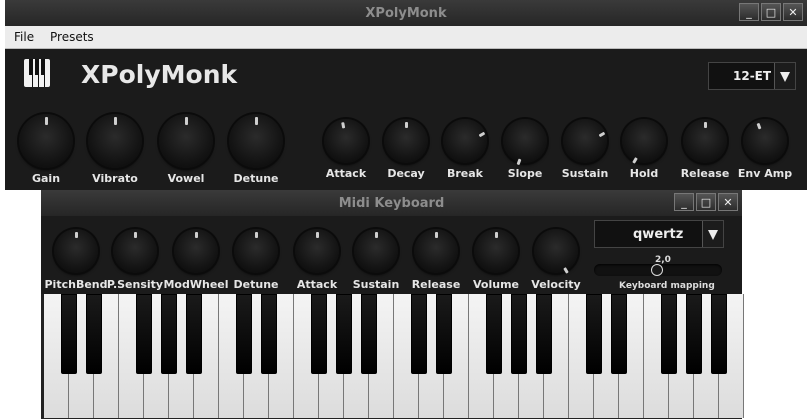 The width and height of the screenshot is (811, 419). What do you see at coordinates (684, 202) in the screenshot?
I see `midi-minimize-button: _` at bounding box center [684, 202].